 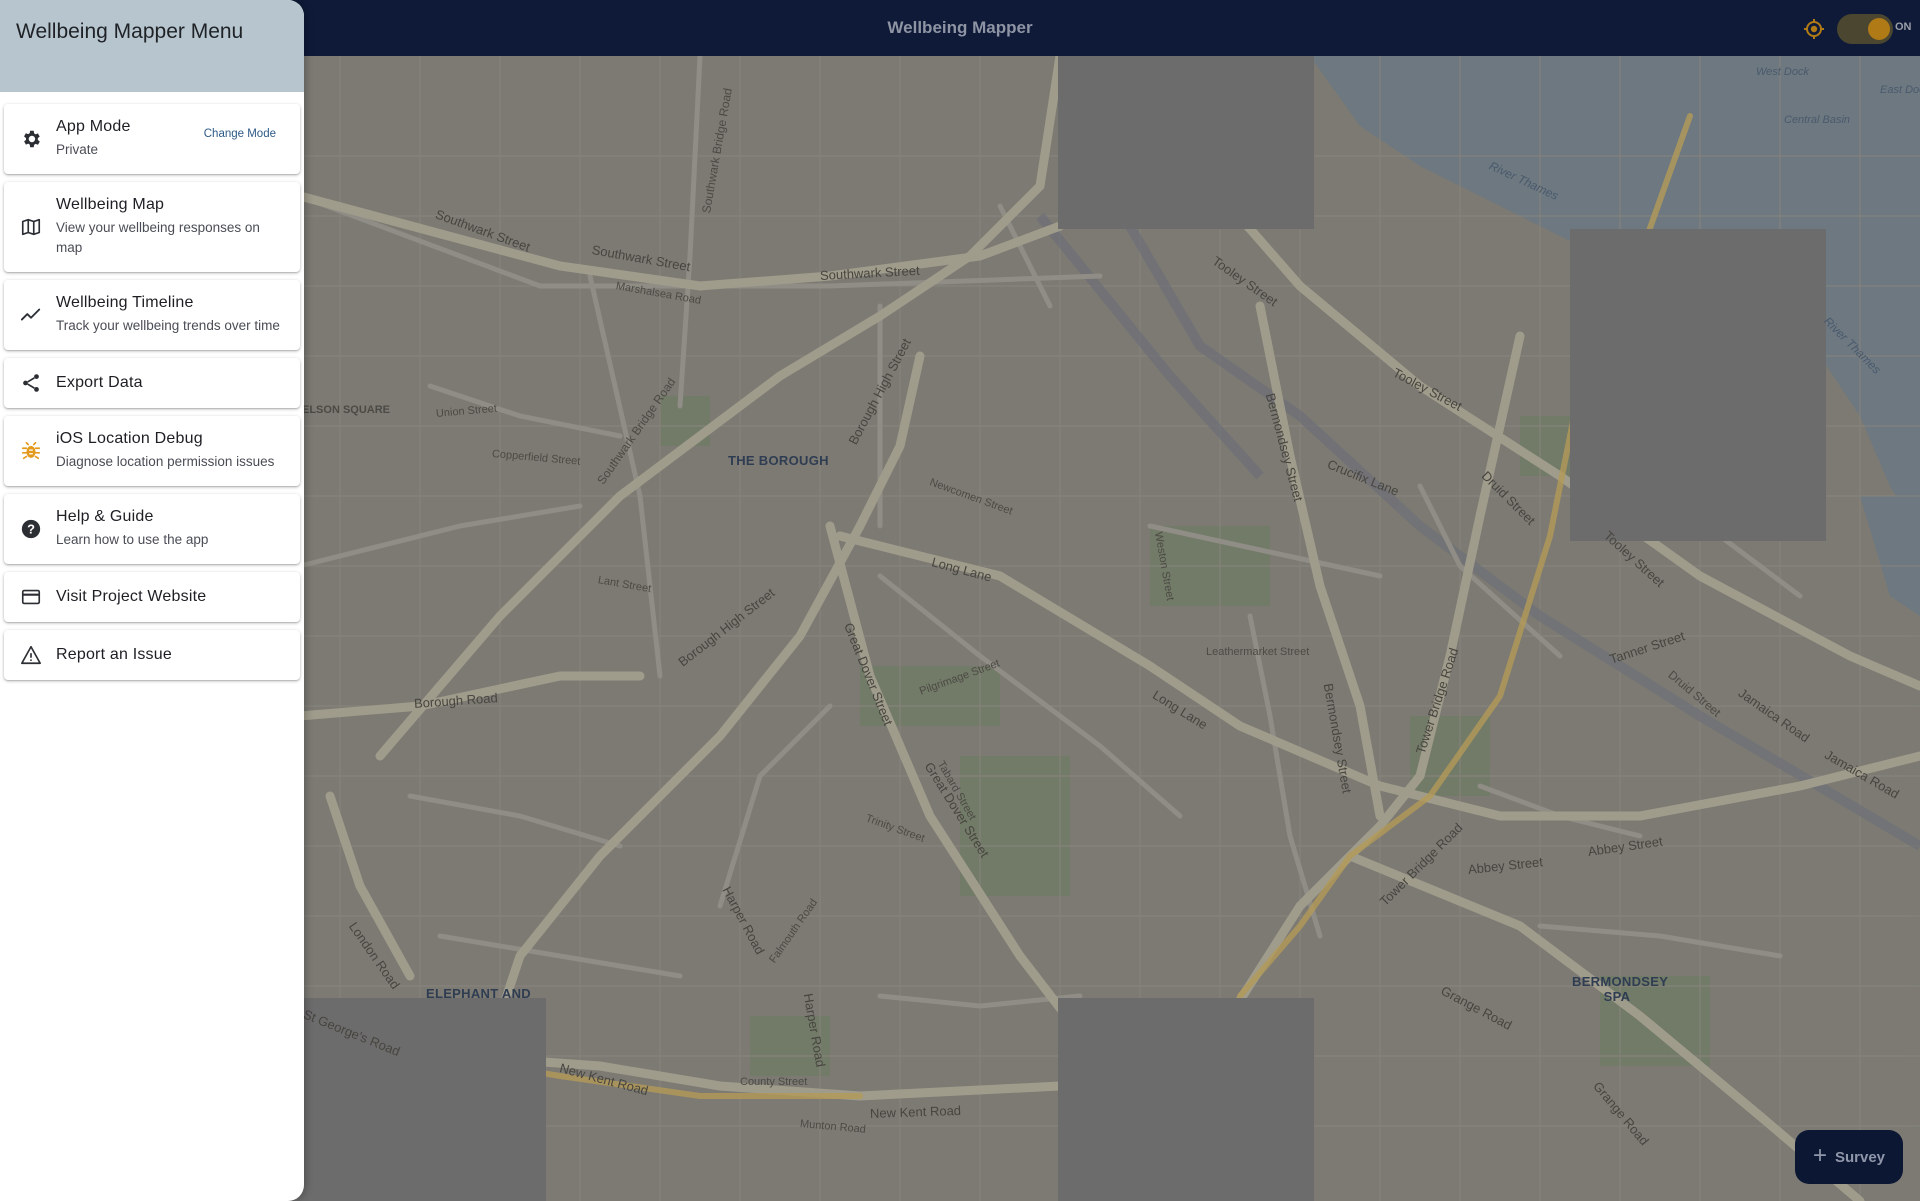 I want to click on menu-item-title: Wellbeing Map, so click(x=110, y=204).